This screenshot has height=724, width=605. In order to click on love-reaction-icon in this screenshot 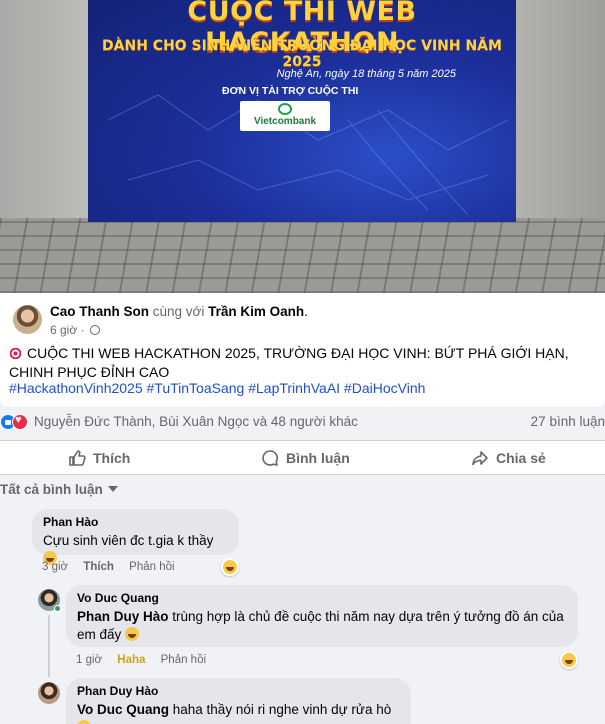, I will do `click(20, 422)`.